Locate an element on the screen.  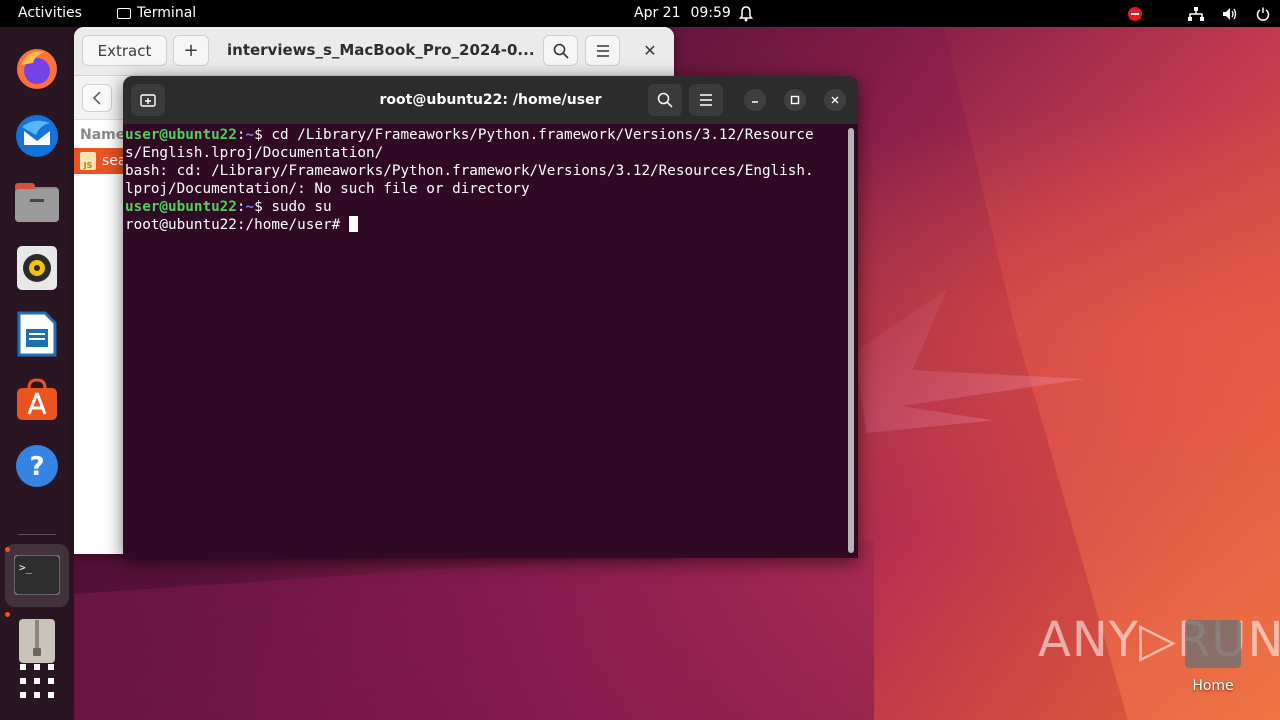
home-folder-label: Home is located at coordinates (1213, 686).